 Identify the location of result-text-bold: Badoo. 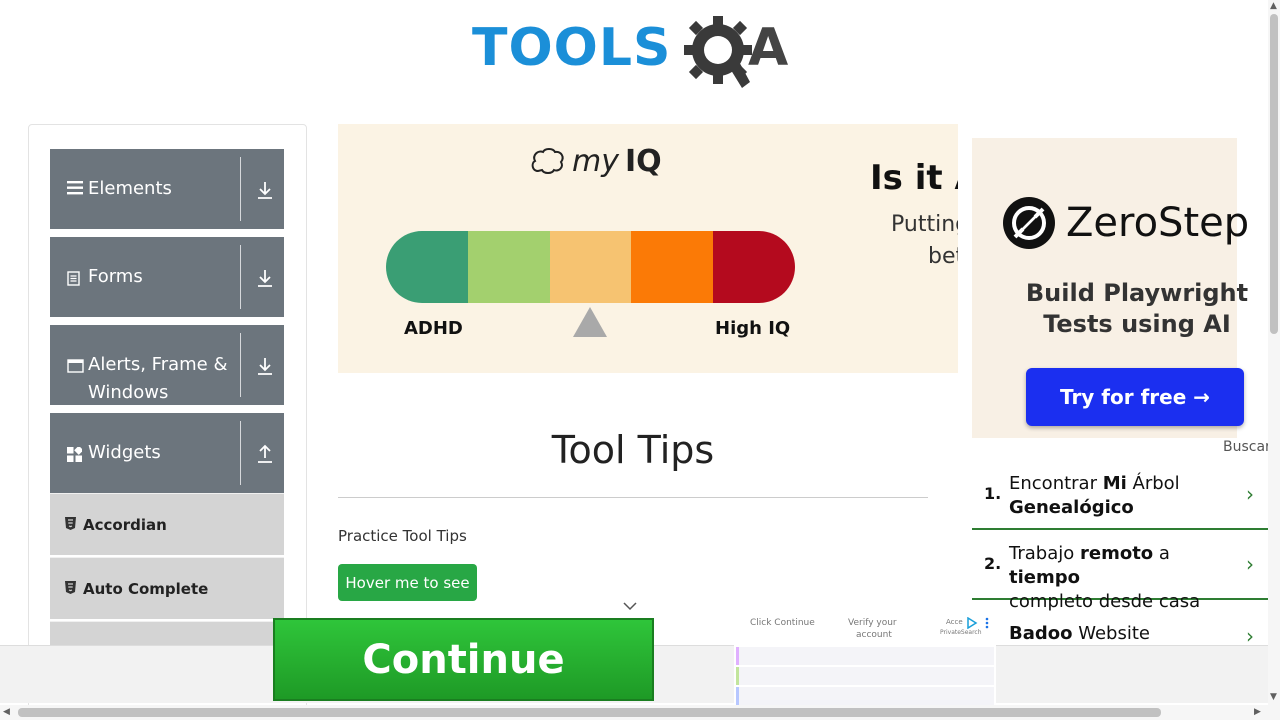
(1041, 633).